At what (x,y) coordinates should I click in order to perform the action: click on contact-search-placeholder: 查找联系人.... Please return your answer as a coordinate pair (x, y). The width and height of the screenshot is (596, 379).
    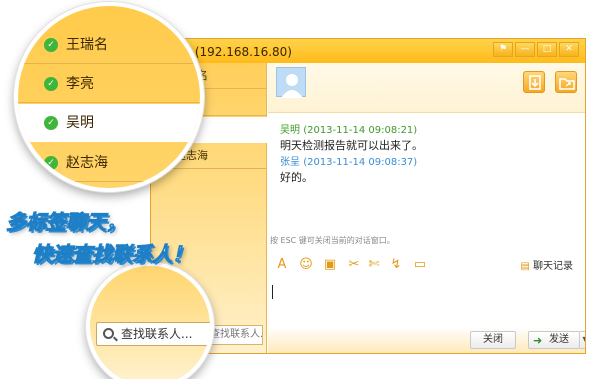
    Looking at the image, I should click on (236, 334).